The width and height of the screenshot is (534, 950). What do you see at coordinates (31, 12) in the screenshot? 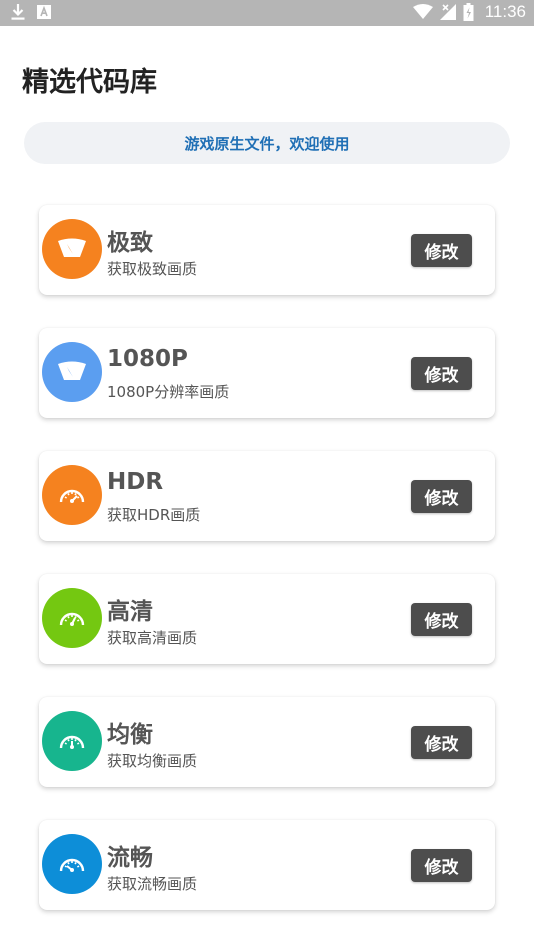
I see `status-bar-left` at bounding box center [31, 12].